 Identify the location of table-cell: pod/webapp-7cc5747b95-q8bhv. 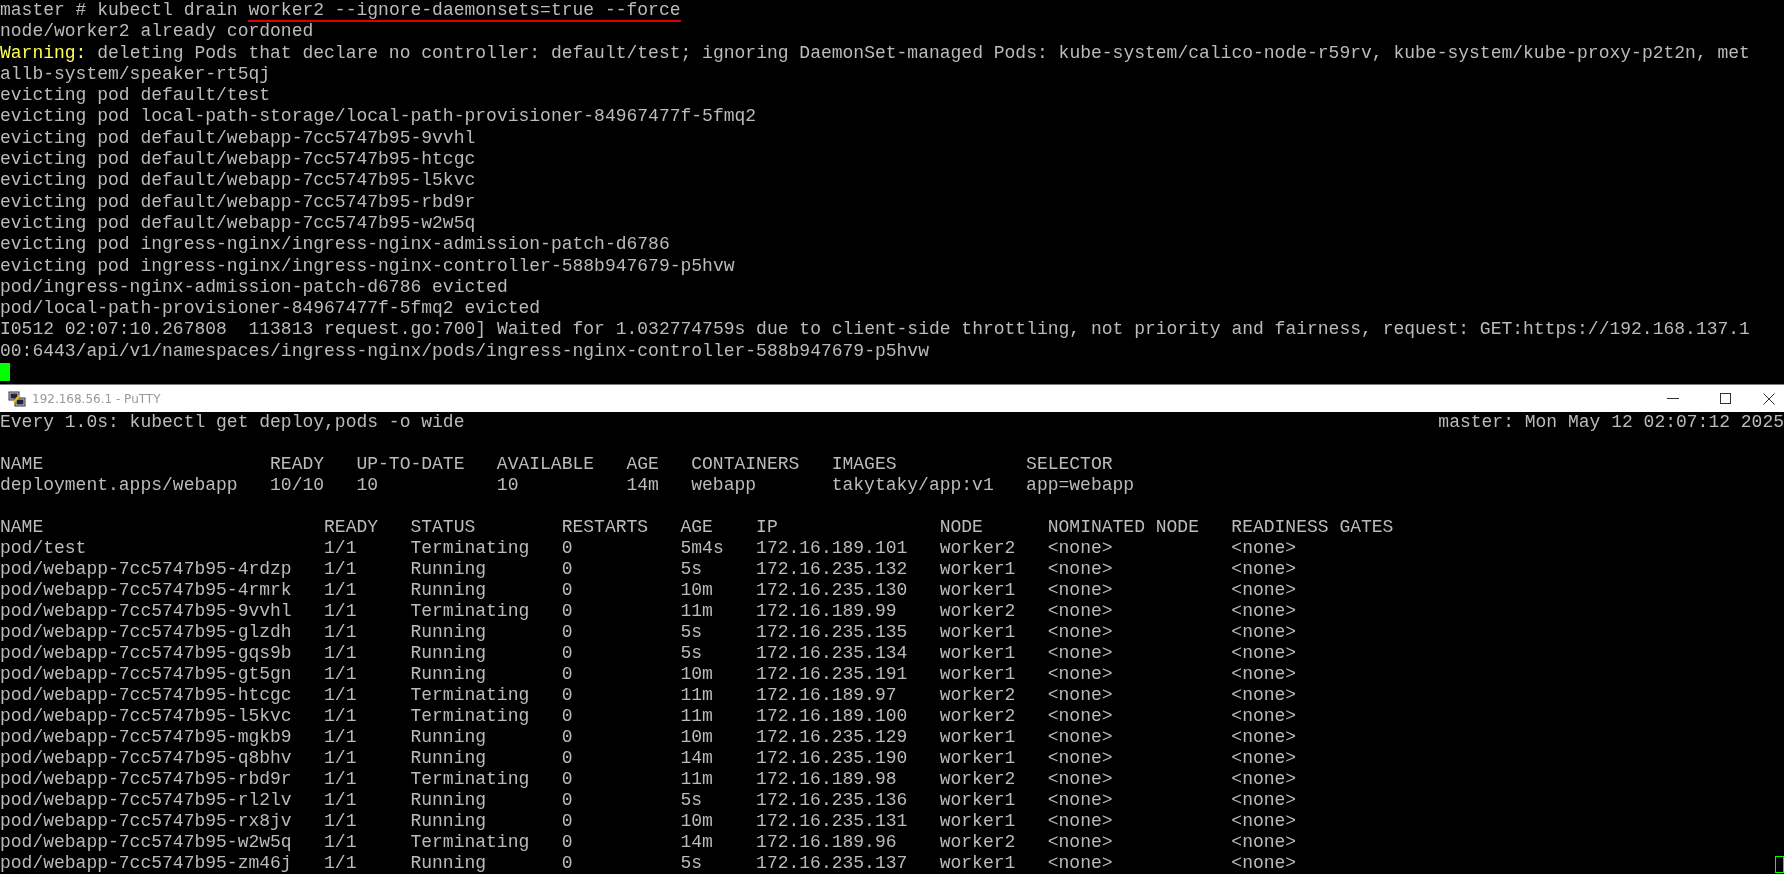
(146, 758).